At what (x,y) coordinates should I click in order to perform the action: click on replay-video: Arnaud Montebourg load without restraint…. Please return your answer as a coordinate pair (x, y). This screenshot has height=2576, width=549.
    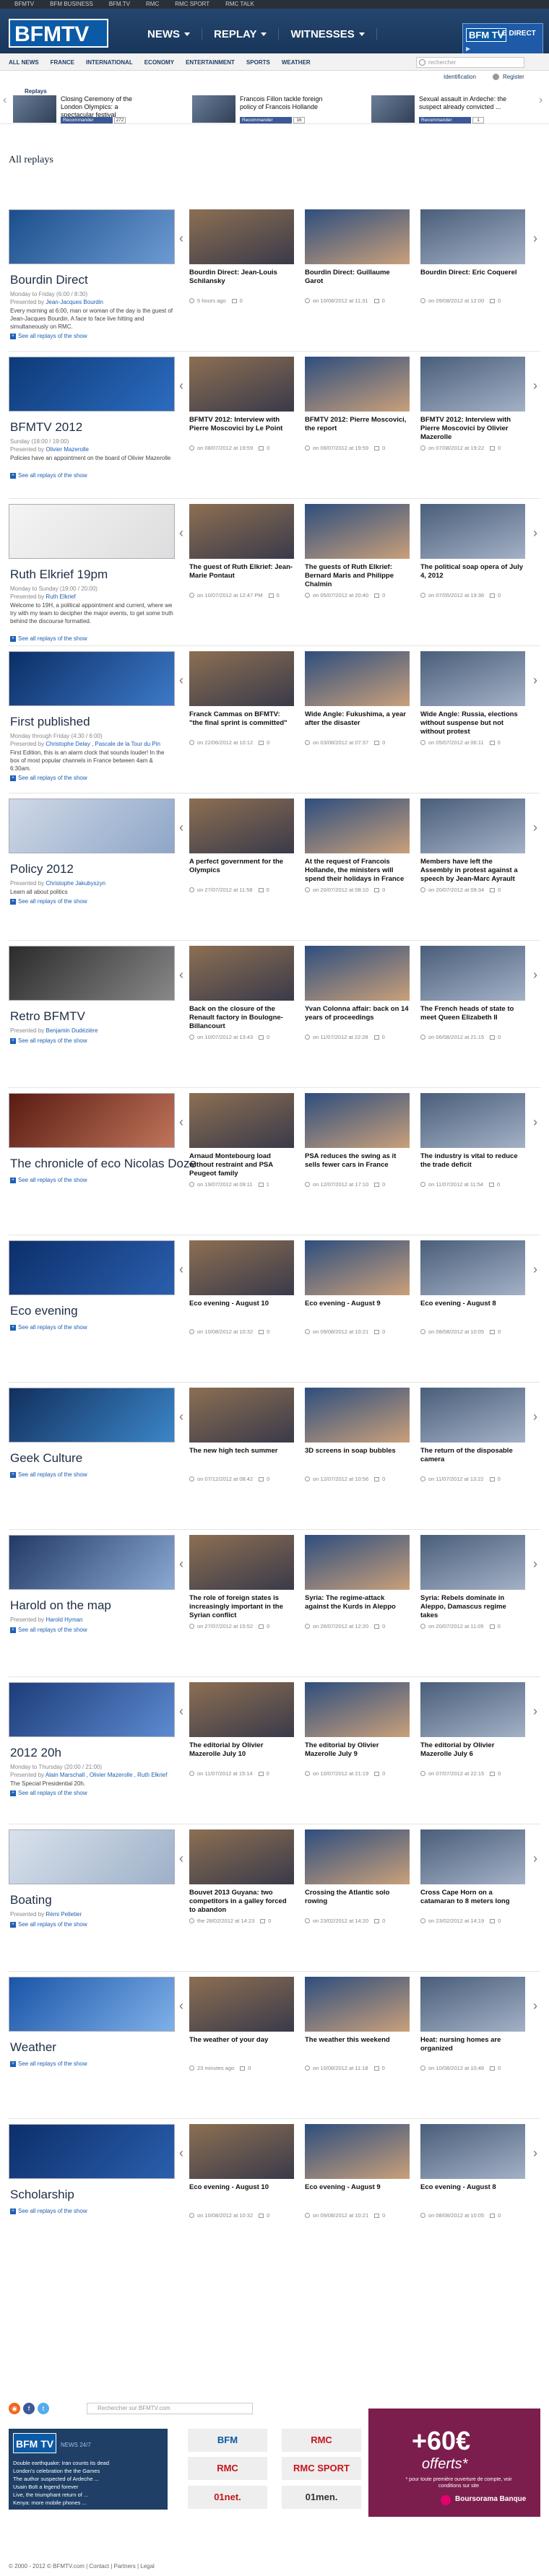
    Looking at the image, I should click on (241, 1161).